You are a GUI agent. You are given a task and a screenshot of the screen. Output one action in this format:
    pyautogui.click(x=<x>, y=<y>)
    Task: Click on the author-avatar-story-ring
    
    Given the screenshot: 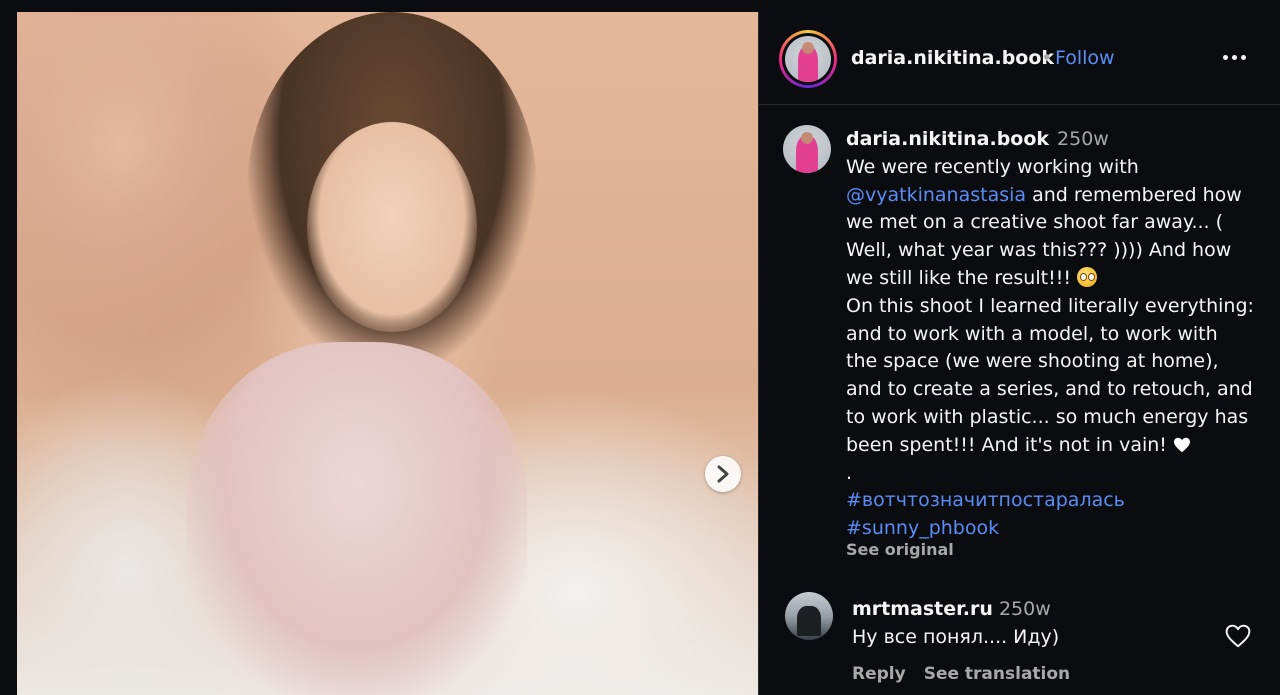 What is the action you would take?
    pyautogui.click(x=808, y=59)
    